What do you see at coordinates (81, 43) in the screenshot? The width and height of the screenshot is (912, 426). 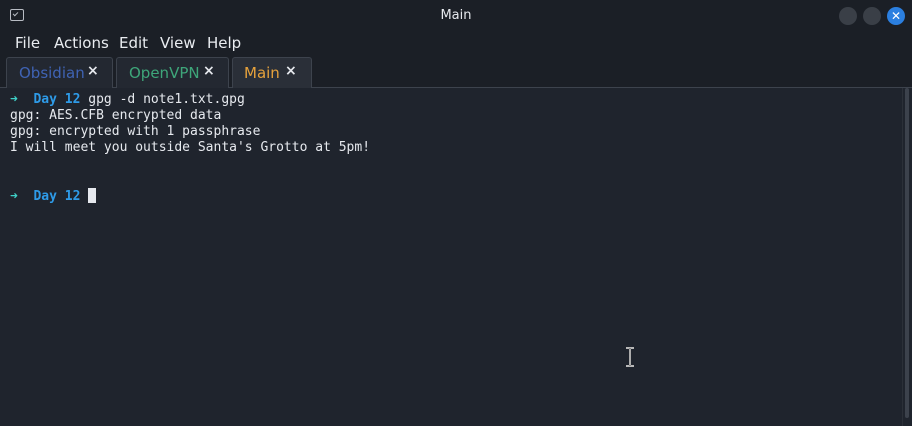 I see `menu-actions: Actions` at bounding box center [81, 43].